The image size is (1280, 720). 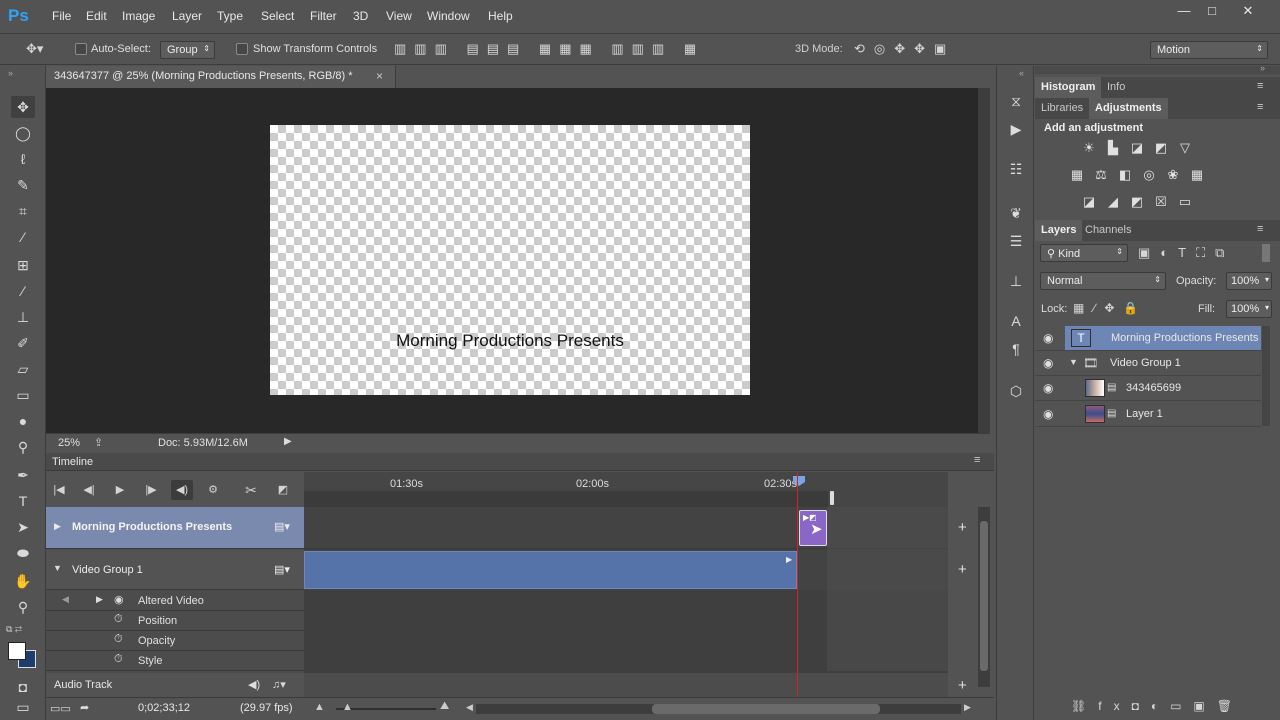 I want to click on blur-tool-icon: ●, so click(x=23, y=421).